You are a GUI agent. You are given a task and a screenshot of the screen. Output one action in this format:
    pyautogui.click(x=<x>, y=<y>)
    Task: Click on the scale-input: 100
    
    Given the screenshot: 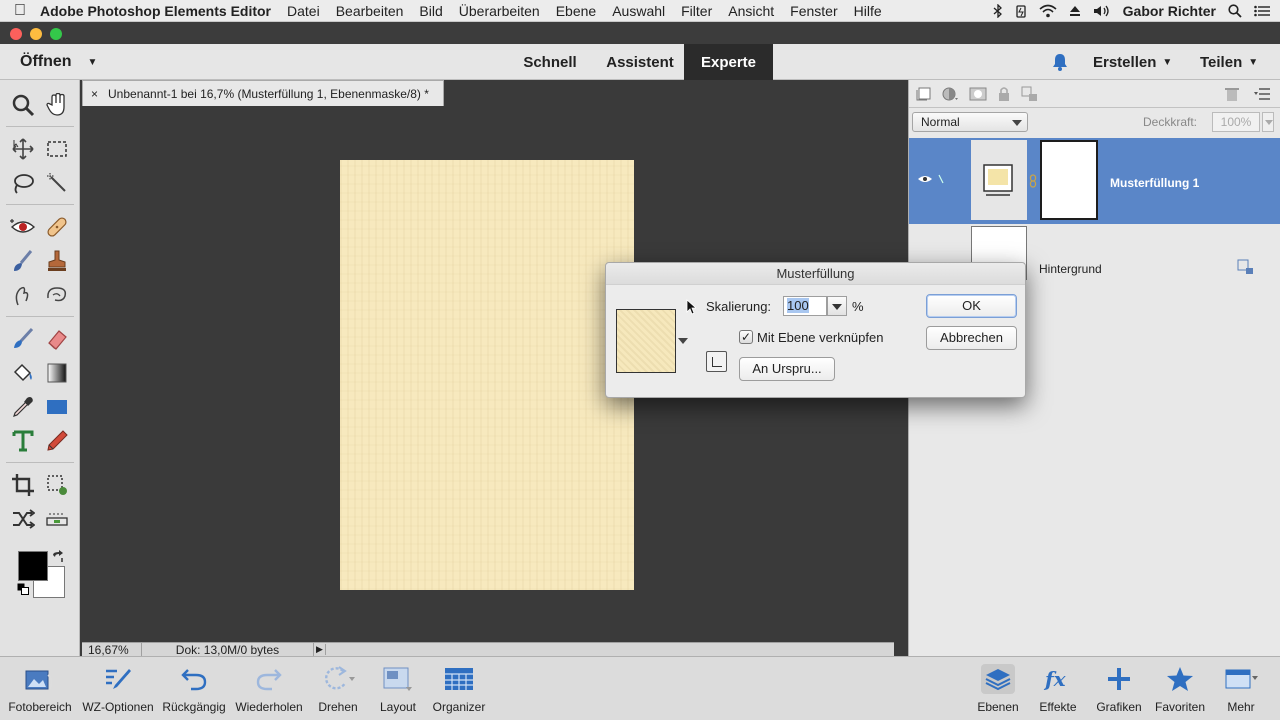 What is the action you would take?
    pyautogui.click(x=805, y=306)
    